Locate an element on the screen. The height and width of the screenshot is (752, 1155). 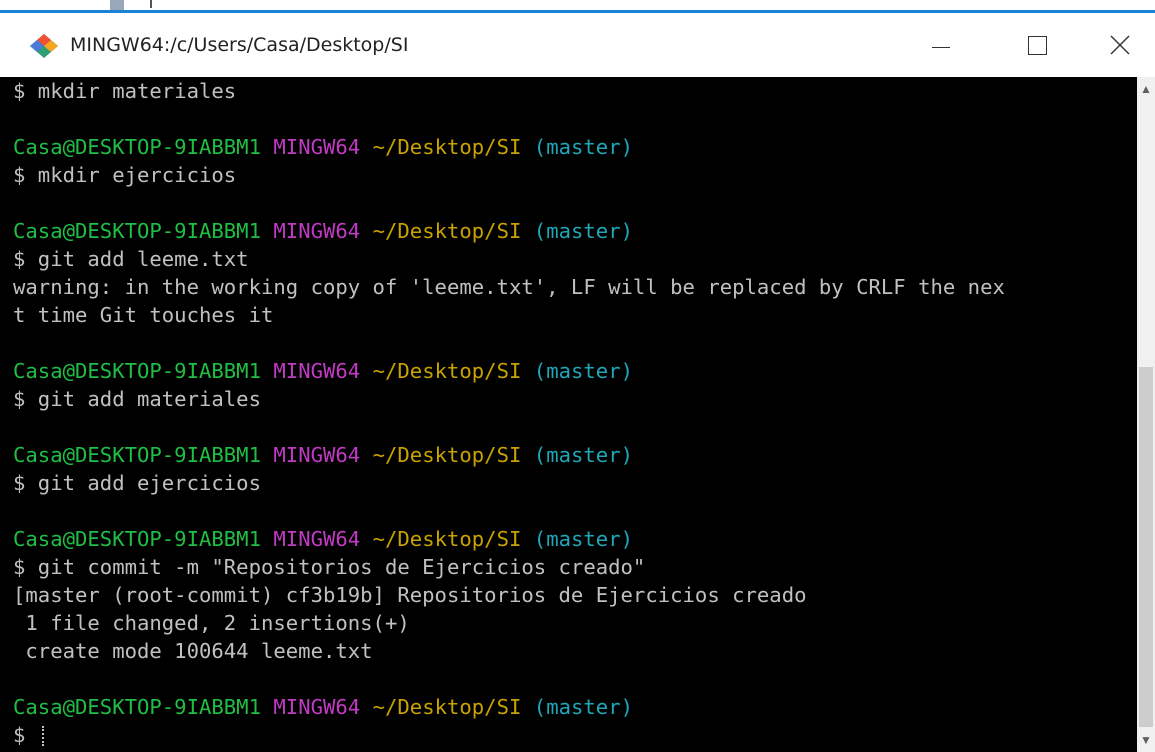
minimize-button is located at coordinates (941, 45).